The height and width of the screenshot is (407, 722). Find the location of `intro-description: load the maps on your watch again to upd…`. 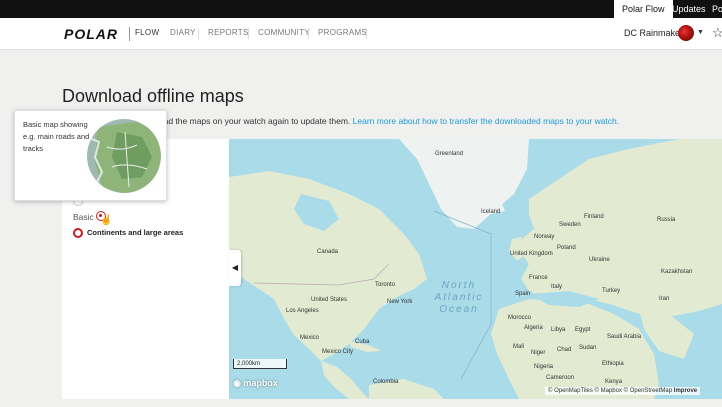

intro-description: load the maps on your watch again to upd… is located at coordinates (254, 121).